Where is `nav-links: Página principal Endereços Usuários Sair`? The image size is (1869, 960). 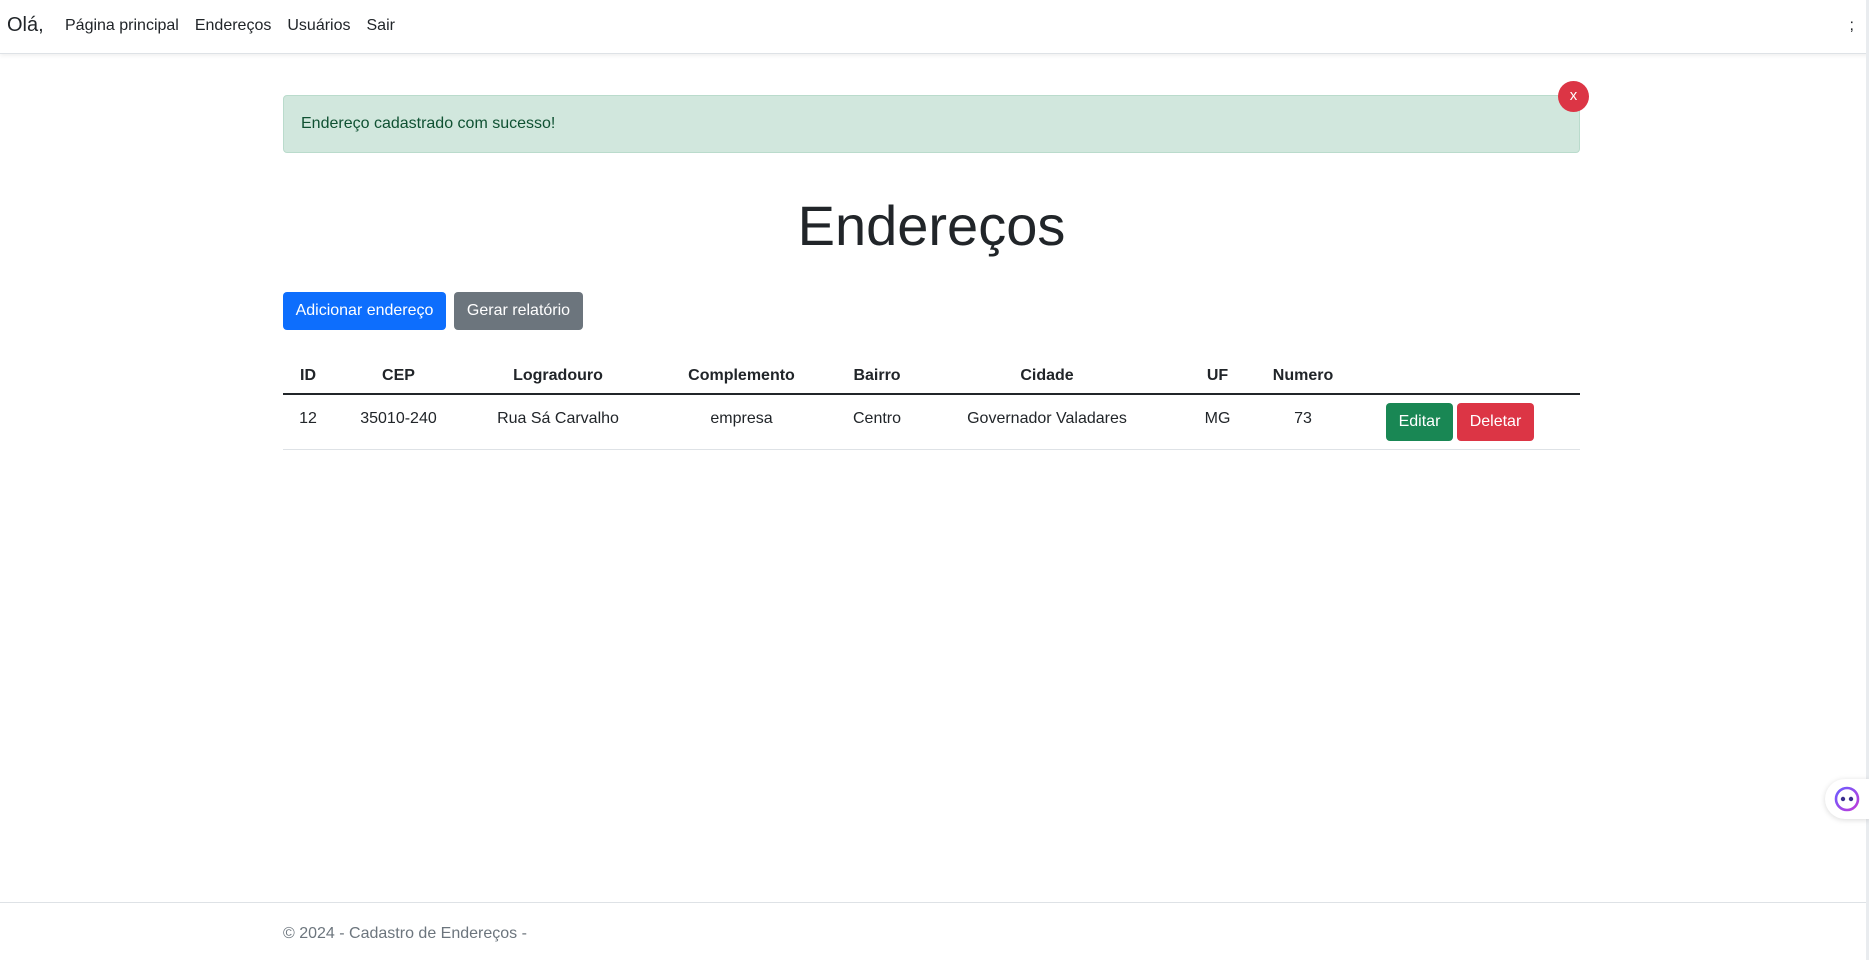 nav-links: Página principal Endereços Usuários Sair is located at coordinates (238, 26).